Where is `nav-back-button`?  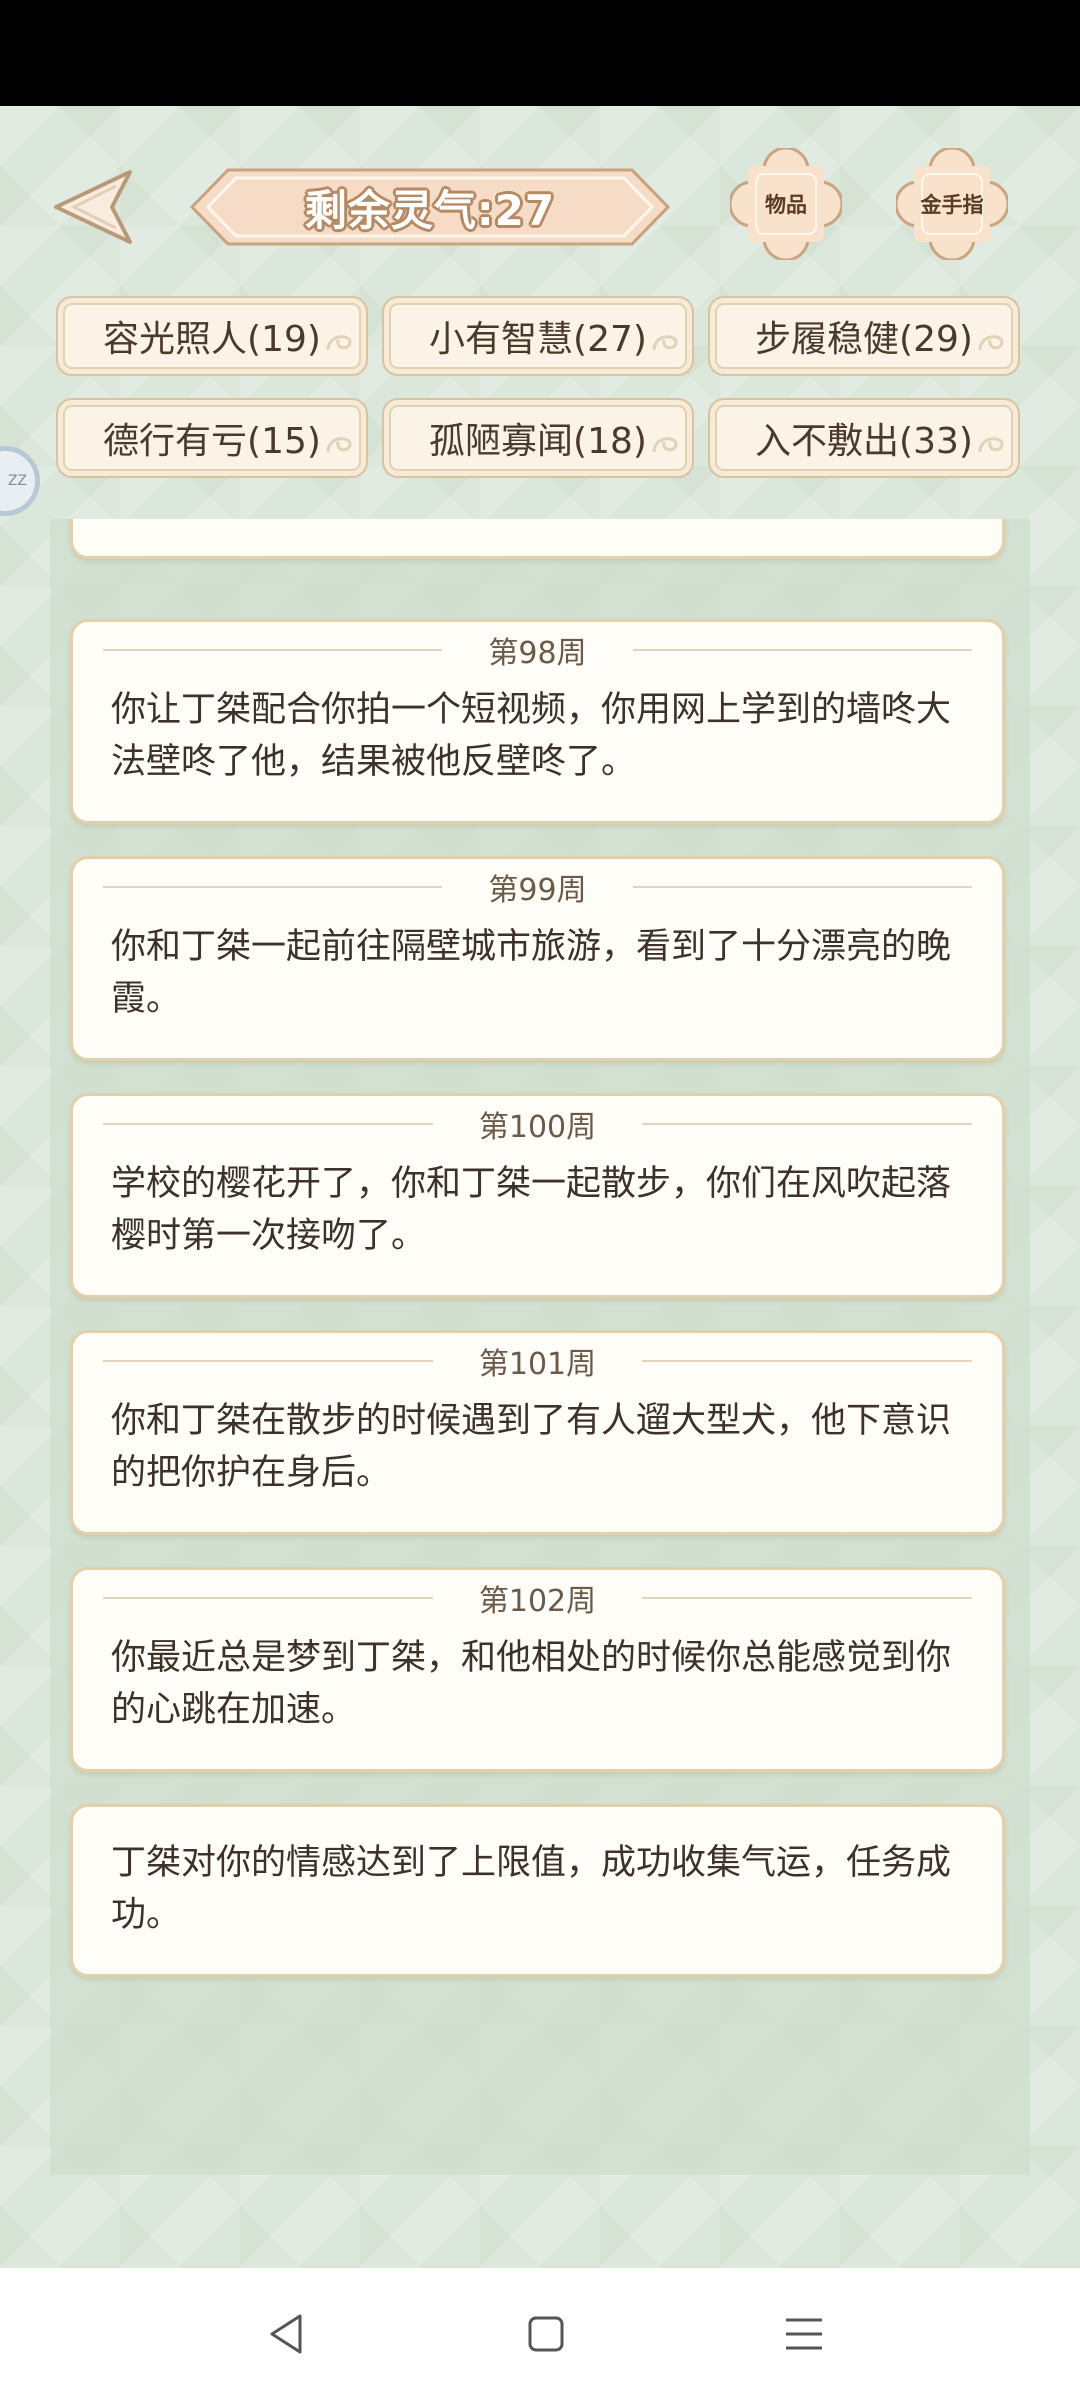 nav-back-button is located at coordinates (288, 2334).